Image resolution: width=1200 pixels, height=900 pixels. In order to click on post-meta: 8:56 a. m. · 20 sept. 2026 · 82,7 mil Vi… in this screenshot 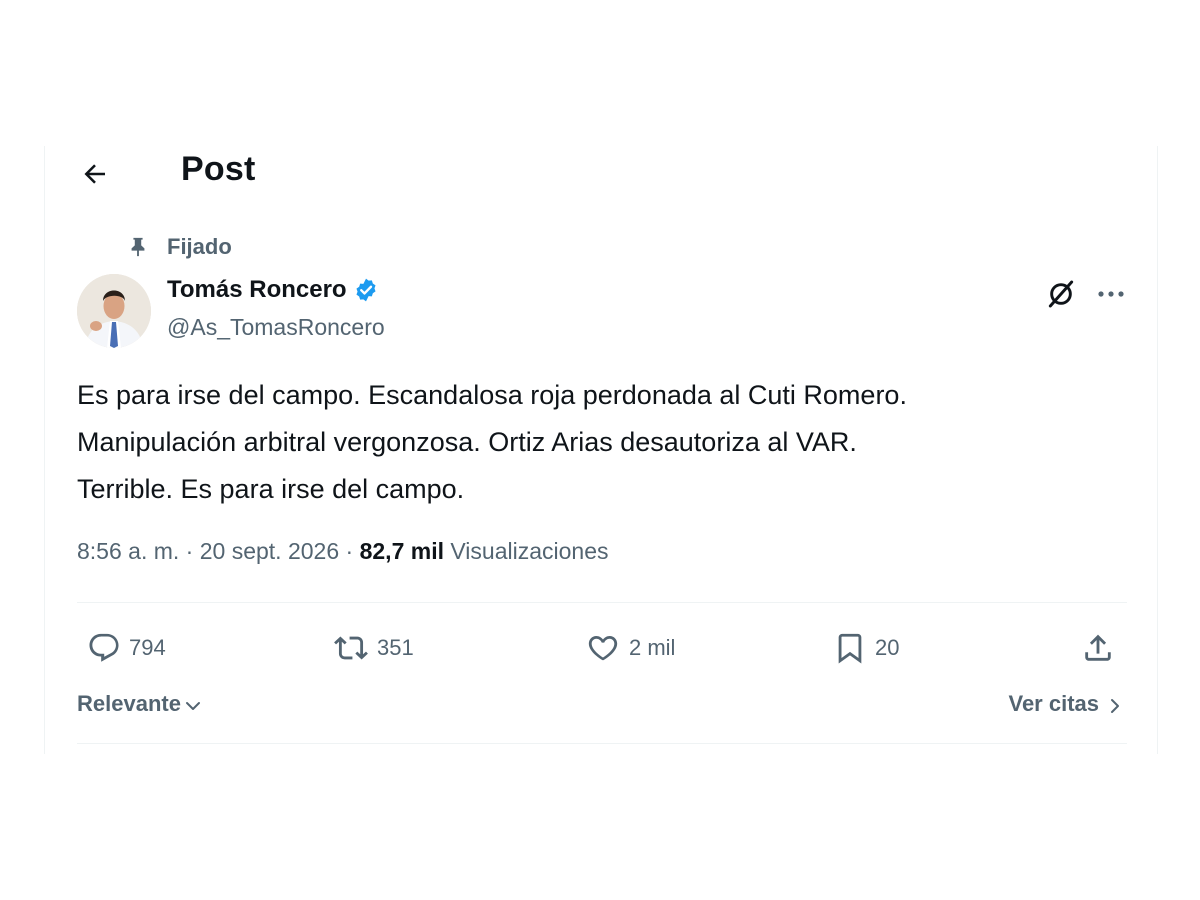, I will do `click(343, 551)`.